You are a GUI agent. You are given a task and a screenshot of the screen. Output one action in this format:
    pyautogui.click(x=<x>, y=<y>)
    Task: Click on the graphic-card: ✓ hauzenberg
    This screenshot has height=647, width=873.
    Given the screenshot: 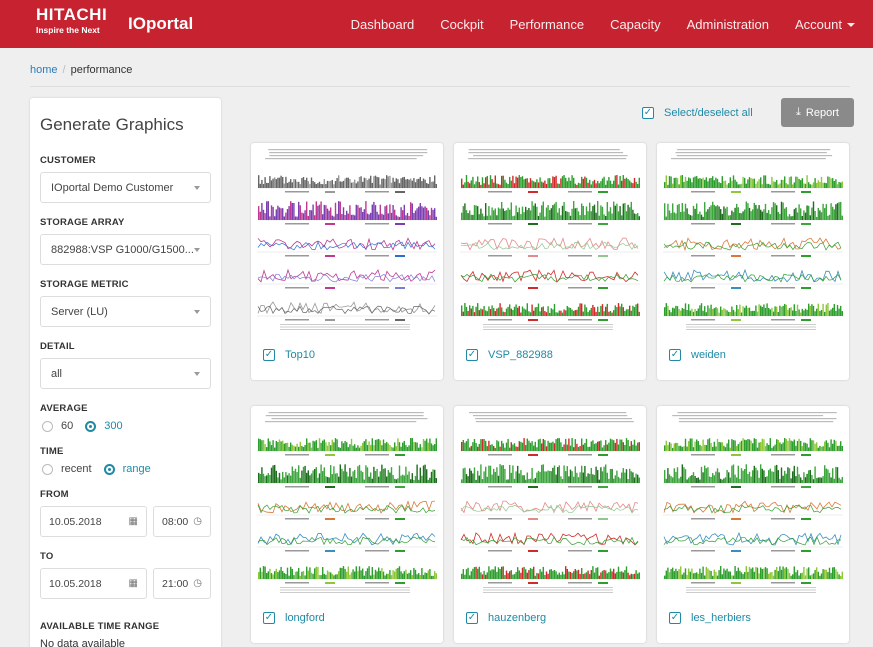 What is the action you would take?
    pyautogui.click(x=550, y=524)
    